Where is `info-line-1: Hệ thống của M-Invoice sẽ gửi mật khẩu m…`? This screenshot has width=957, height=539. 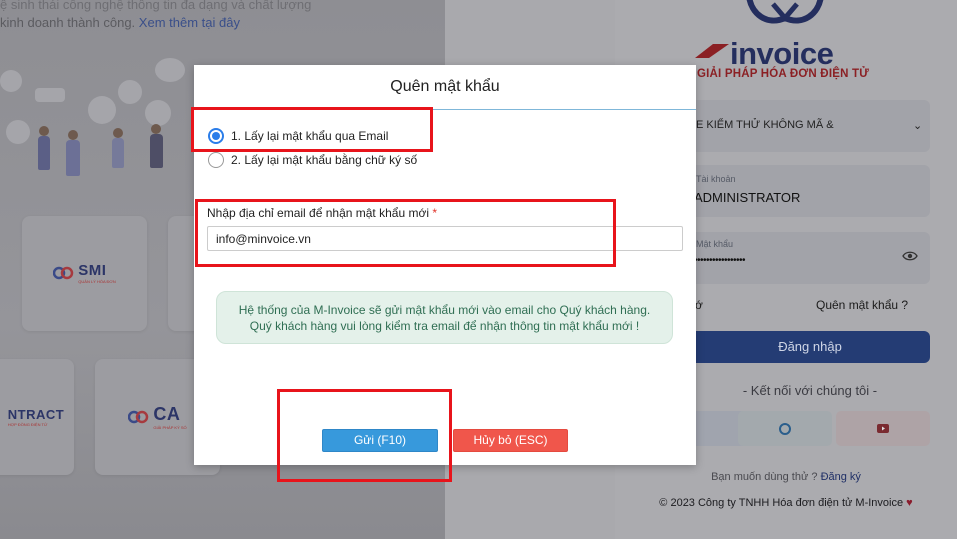 info-line-1: Hệ thống của M-Invoice sẽ gửi mật khẩu m… is located at coordinates (444, 310).